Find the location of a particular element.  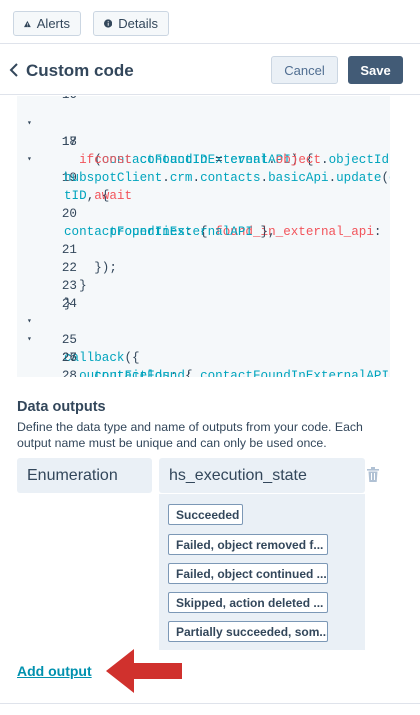

code-line: ▾ 26 outputFields: { is located at coordinates (203, 345).